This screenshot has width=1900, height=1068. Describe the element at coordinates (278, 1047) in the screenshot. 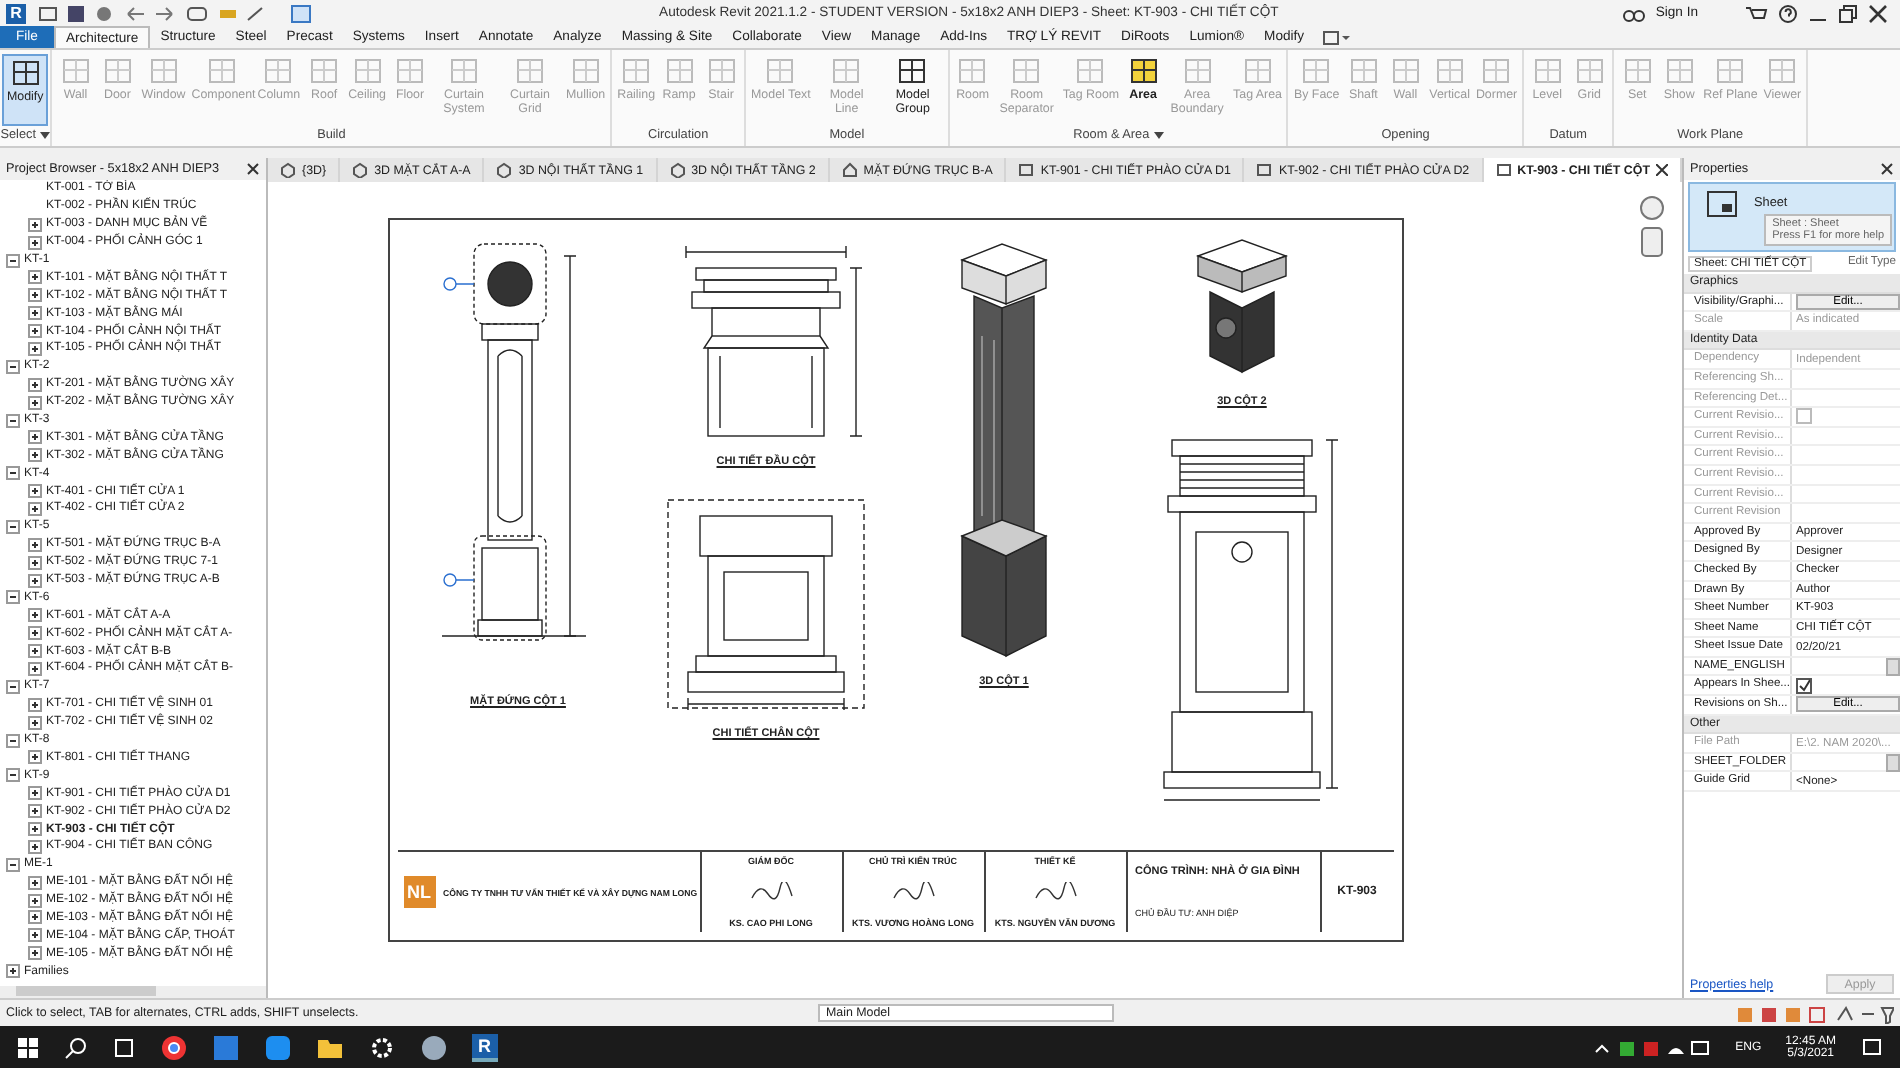

I see `chat-app-icon` at that location.